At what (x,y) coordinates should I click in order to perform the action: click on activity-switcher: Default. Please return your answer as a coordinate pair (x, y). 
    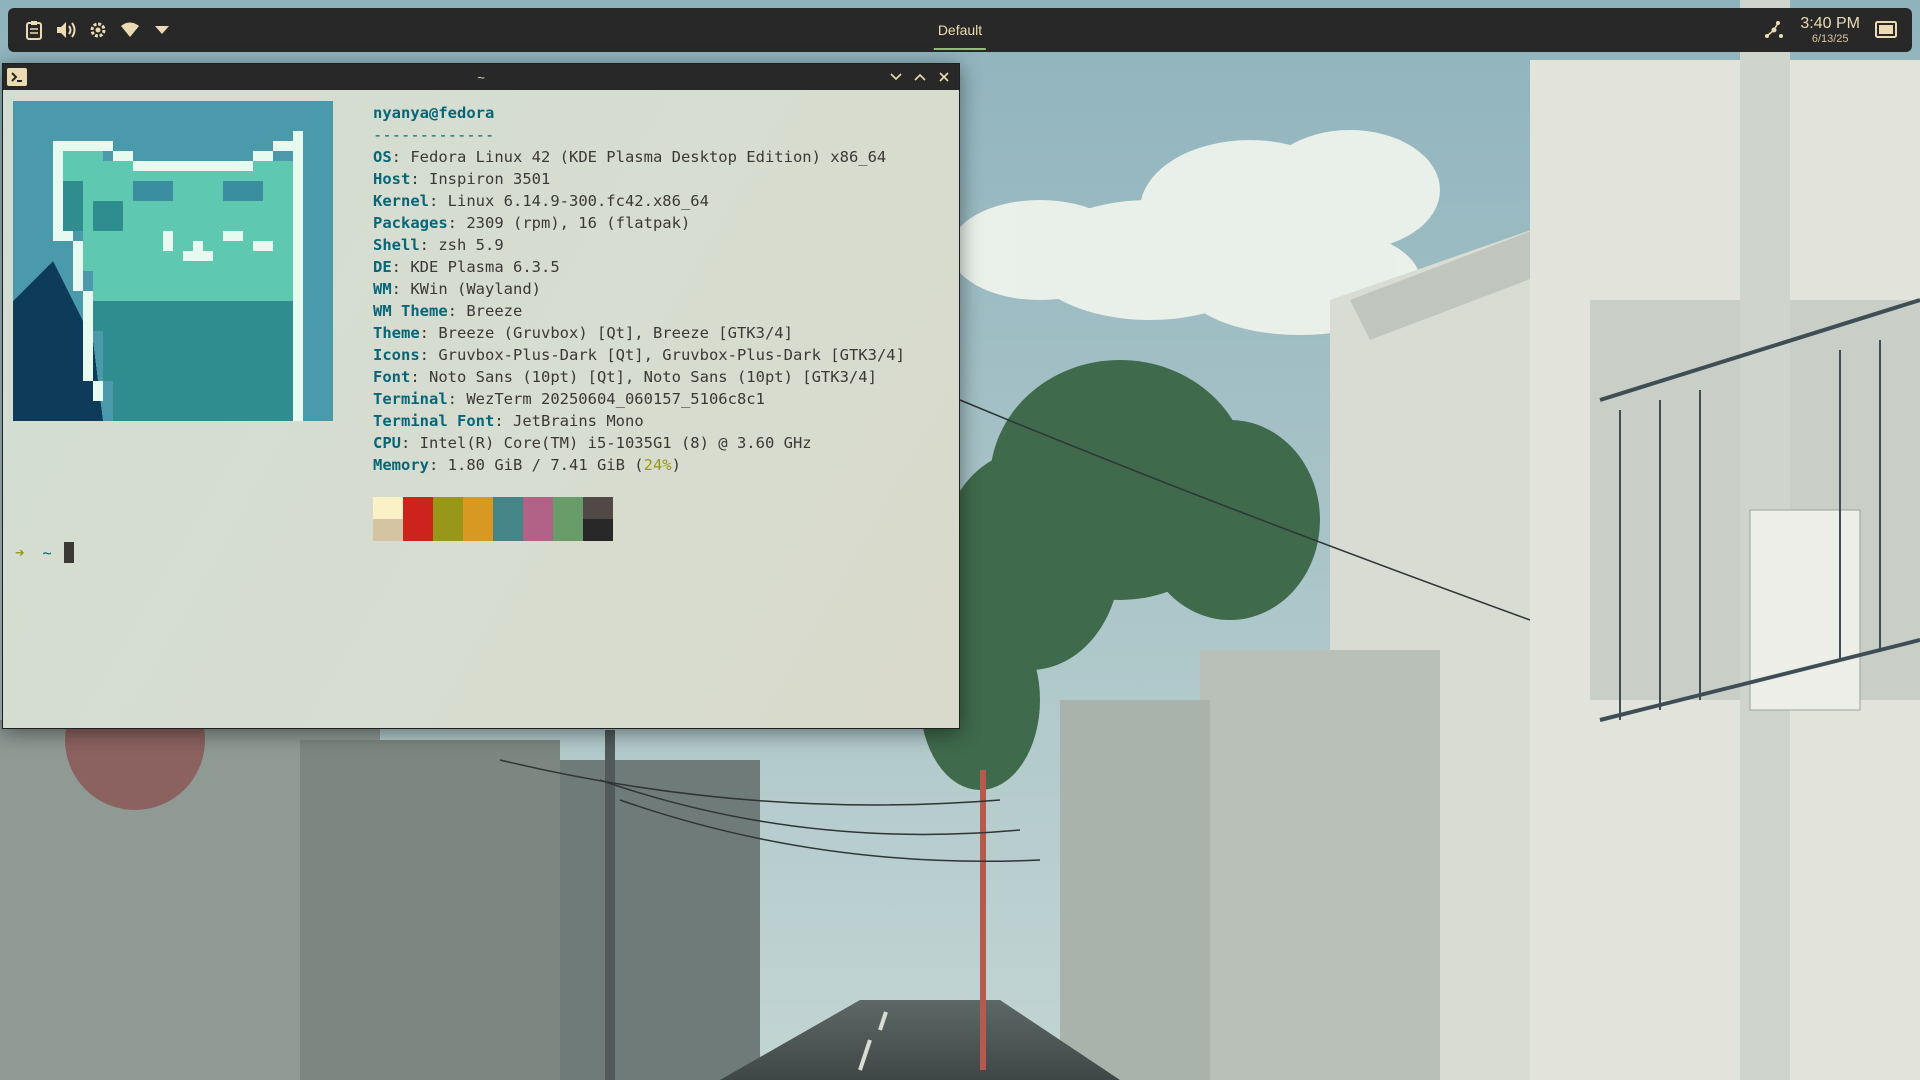
    Looking at the image, I should click on (959, 30).